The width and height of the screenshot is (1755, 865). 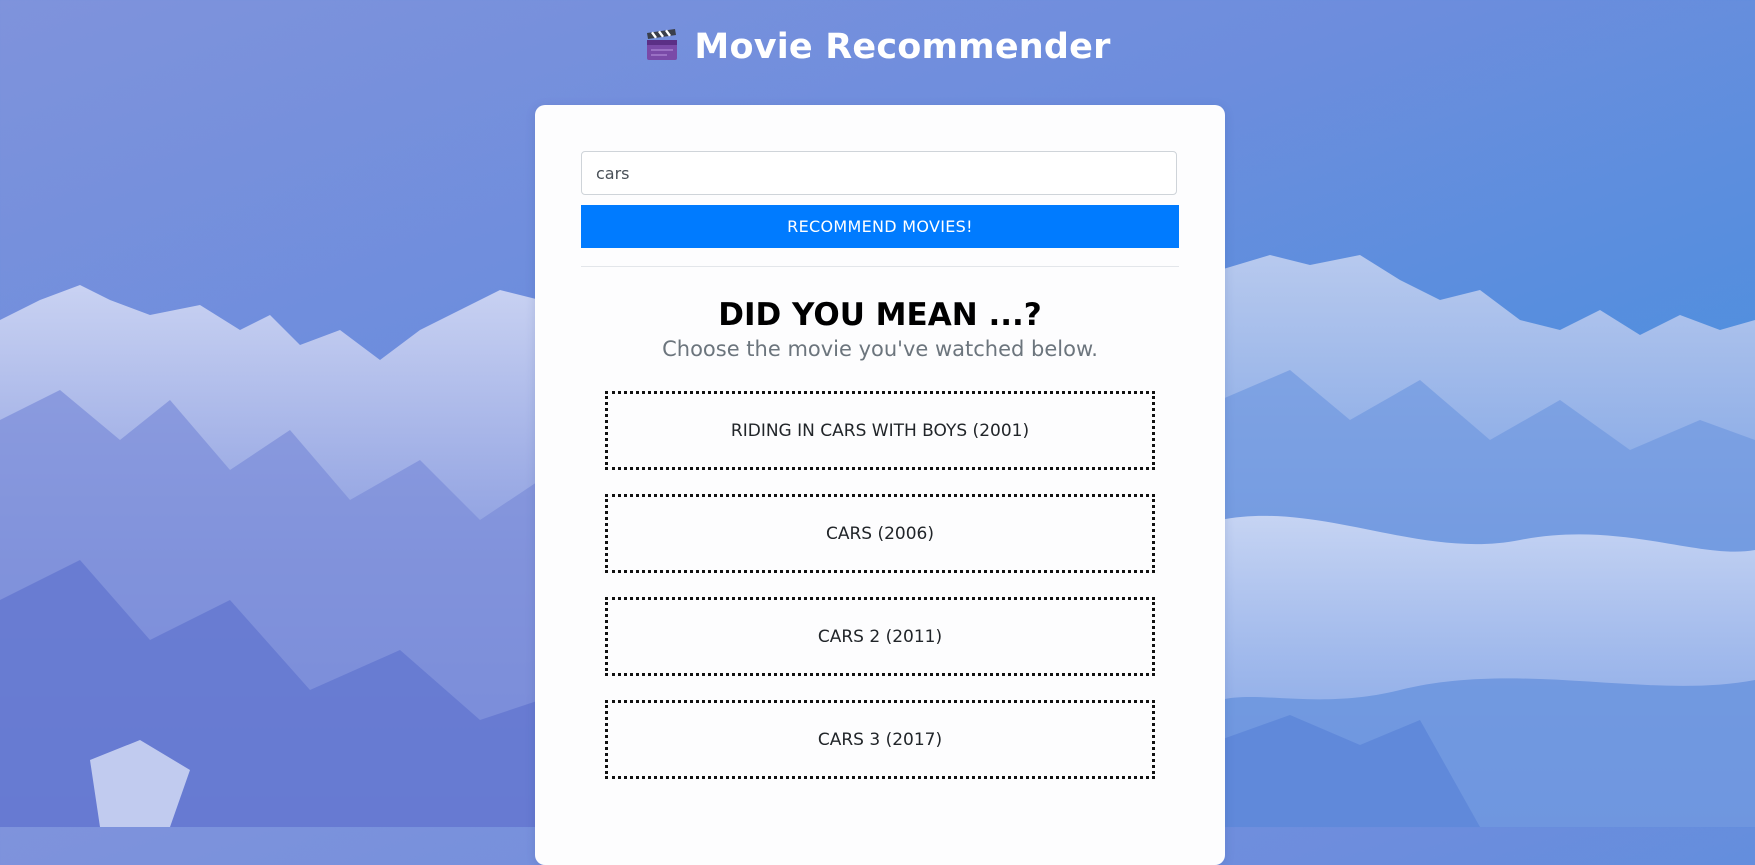 What do you see at coordinates (880, 315) in the screenshot?
I see `suggestions-title: DID YOU MEAN ...?` at bounding box center [880, 315].